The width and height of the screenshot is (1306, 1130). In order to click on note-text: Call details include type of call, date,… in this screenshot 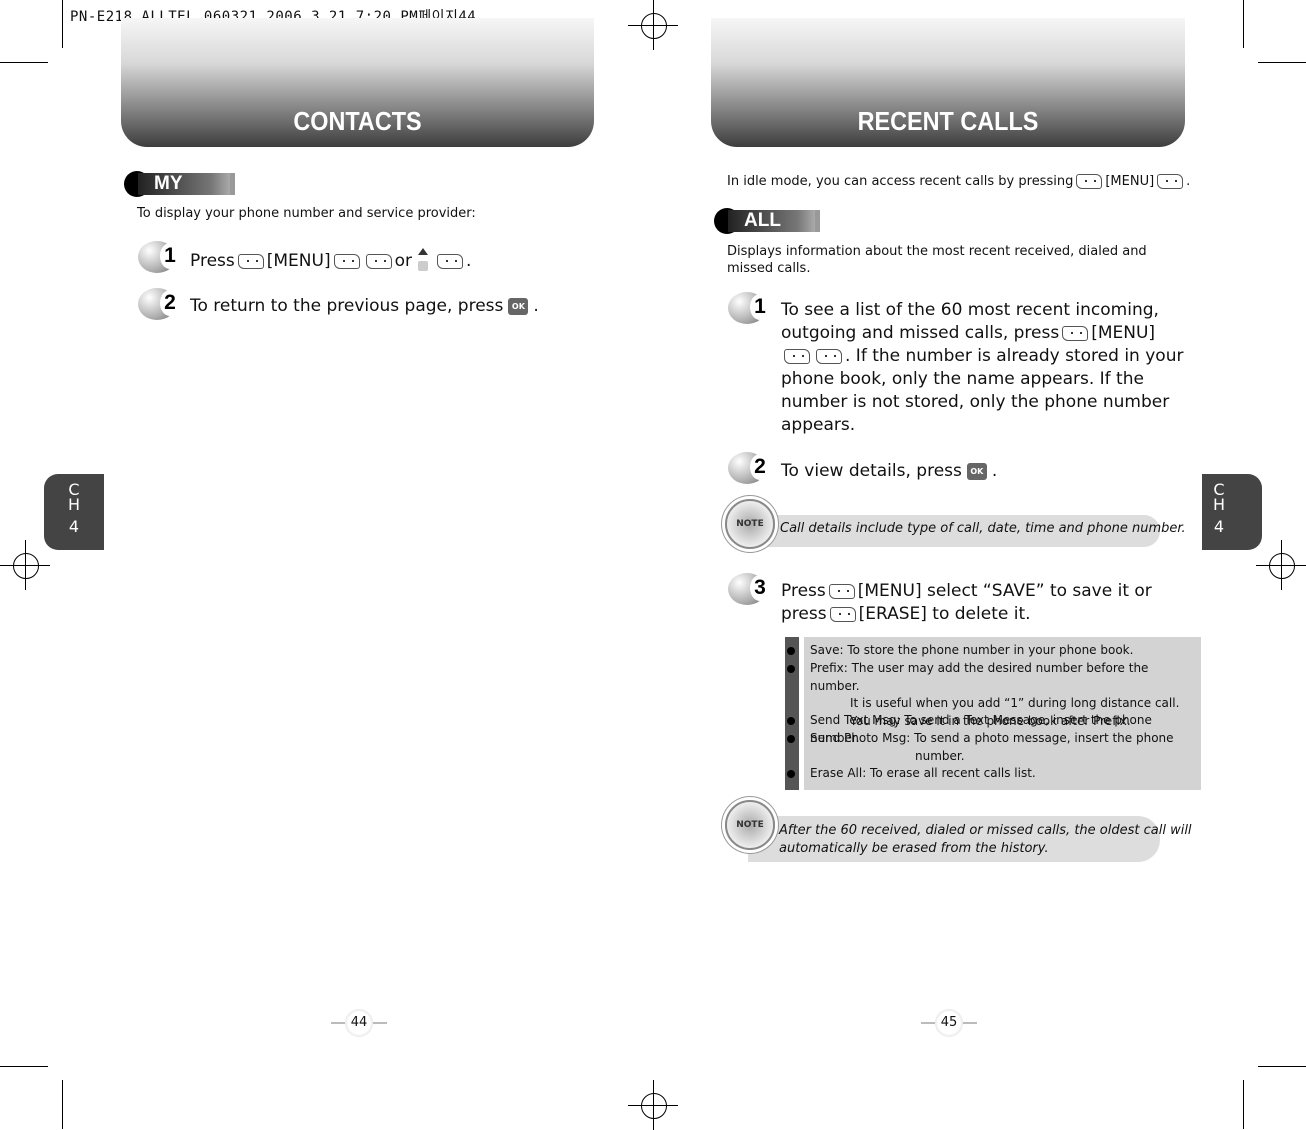, I will do `click(983, 528)`.